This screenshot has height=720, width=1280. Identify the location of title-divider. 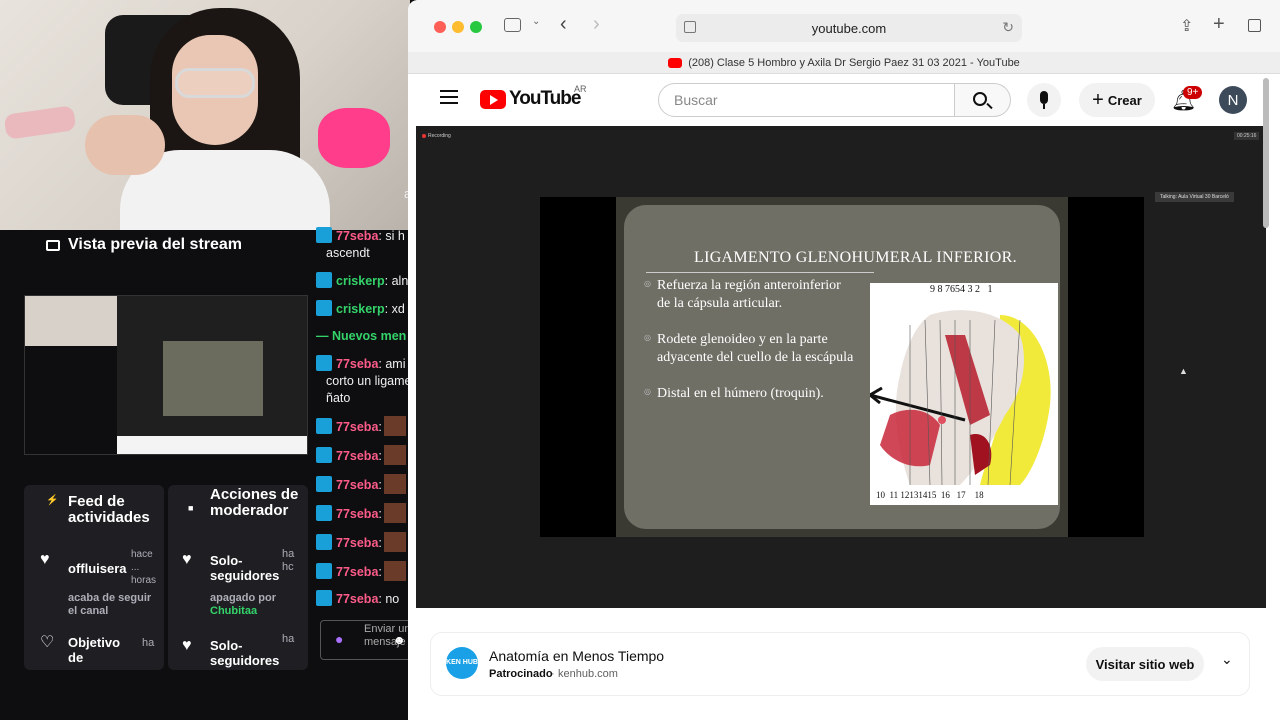
(760, 272).